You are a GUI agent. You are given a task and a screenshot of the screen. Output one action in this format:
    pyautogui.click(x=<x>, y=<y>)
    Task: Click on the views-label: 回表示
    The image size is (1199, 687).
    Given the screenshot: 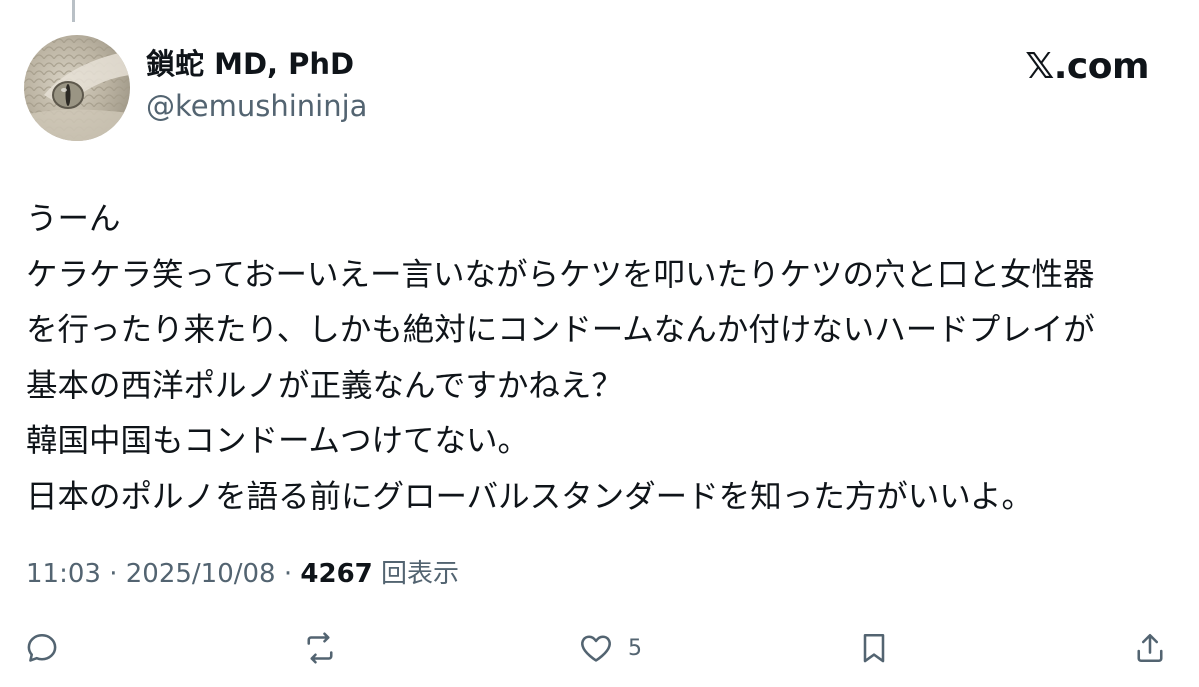 What is the action you would take?
    pyautogui.click(x=420, y=574)
    